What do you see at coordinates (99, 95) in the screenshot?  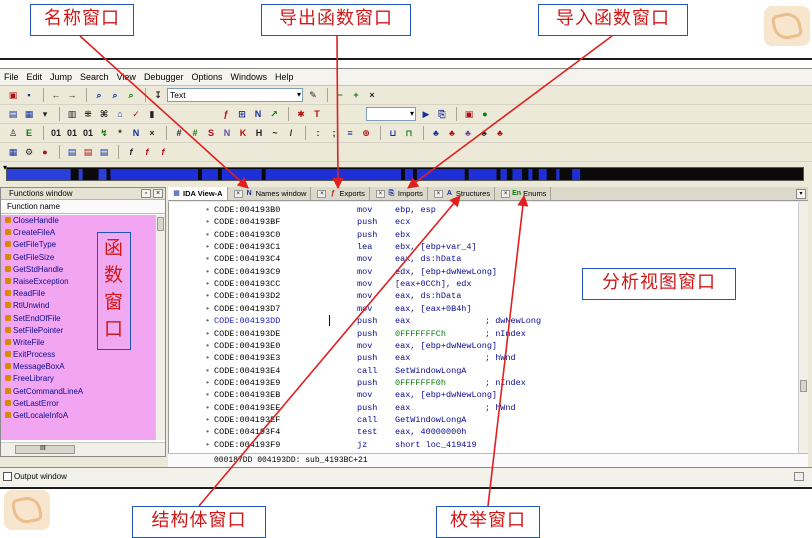 I see `binoculars-icon: ⌕` at bounding box center [99, 95].